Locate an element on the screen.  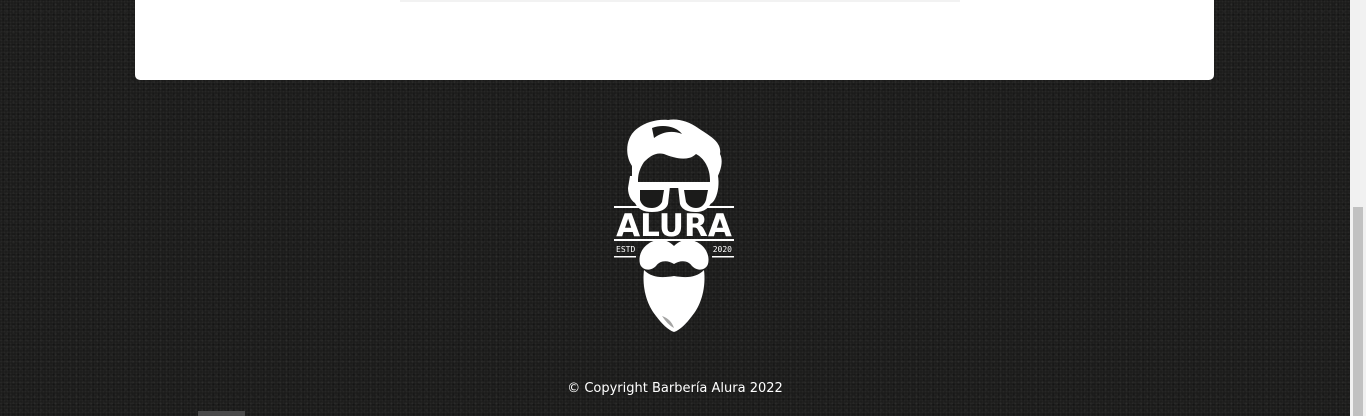
bearded-man-logo-icon: ALURA ESTD 2020 is located at coordinates (674, 225).